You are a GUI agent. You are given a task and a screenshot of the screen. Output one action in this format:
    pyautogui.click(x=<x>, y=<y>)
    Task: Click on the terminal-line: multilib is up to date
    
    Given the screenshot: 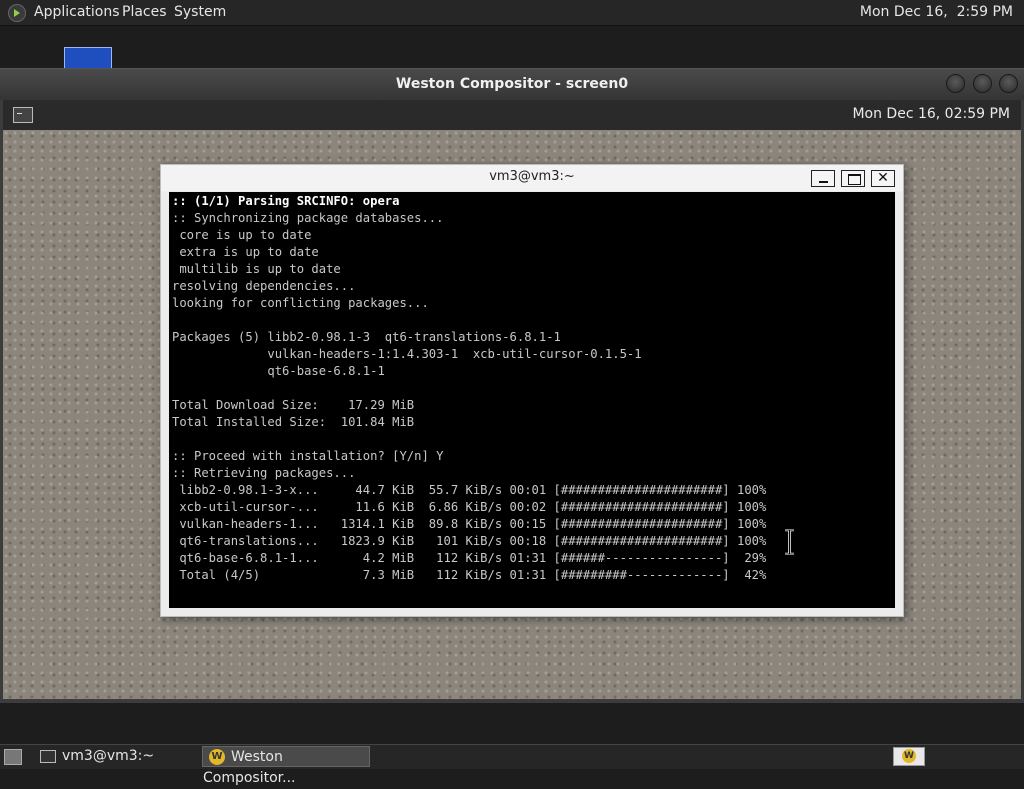 What is the action you would take?
    pyautogui.click(x=256, y=269)
    